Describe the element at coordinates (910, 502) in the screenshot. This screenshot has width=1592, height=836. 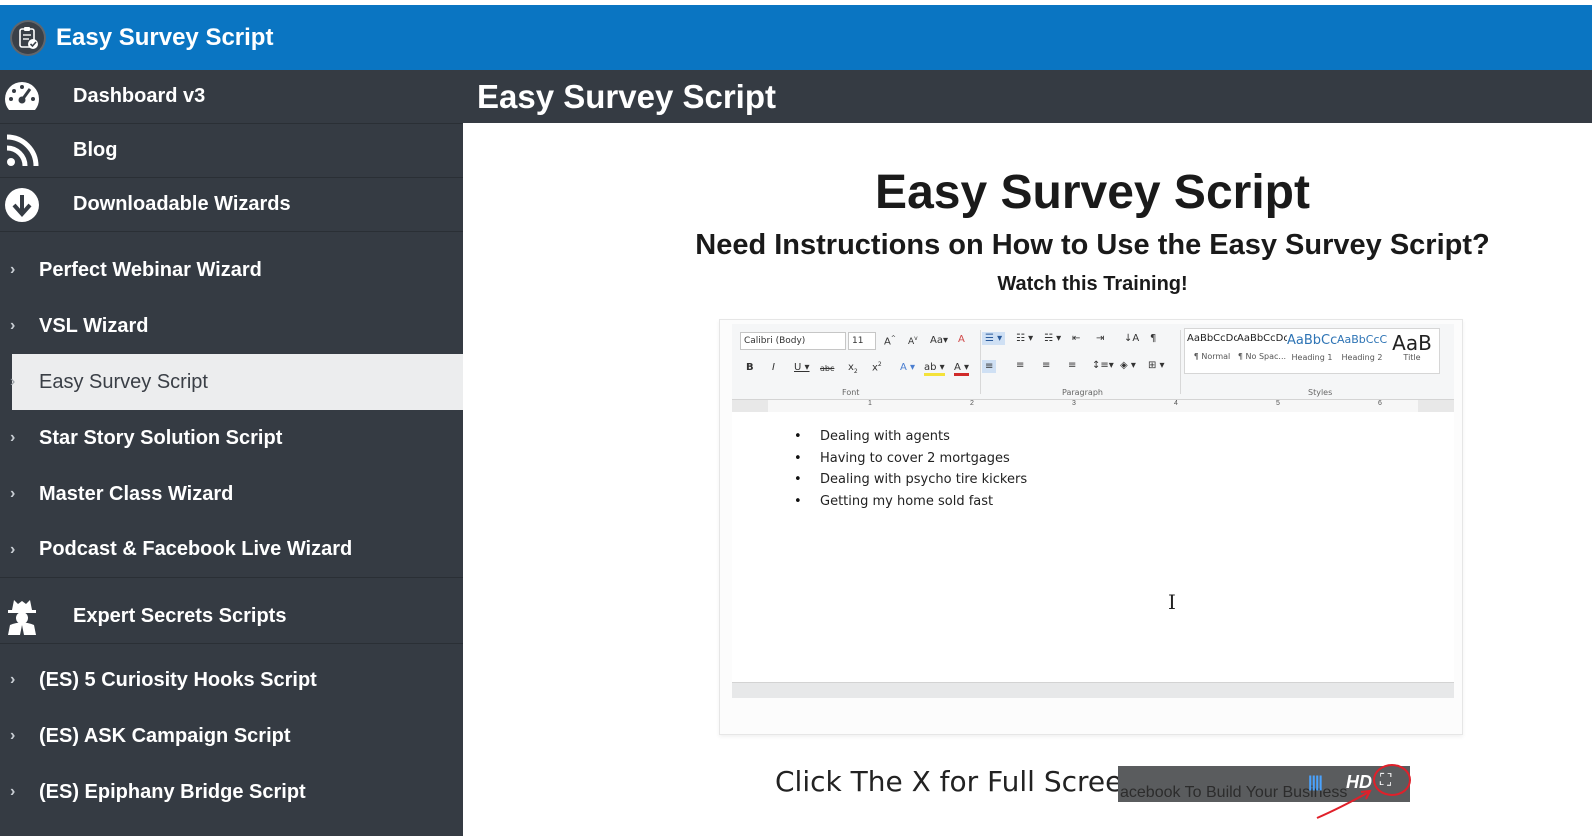
I see `list-item: Getting my home sold fast` at that location.